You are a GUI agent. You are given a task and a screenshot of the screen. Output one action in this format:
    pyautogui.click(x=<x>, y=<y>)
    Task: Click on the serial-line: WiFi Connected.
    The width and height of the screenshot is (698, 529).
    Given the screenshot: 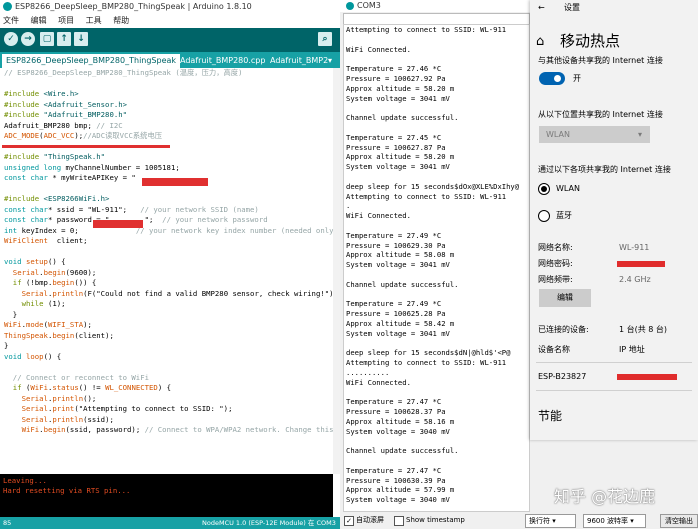 What is the action you would take?
    pyautogui.click(x=378, y=49)
    